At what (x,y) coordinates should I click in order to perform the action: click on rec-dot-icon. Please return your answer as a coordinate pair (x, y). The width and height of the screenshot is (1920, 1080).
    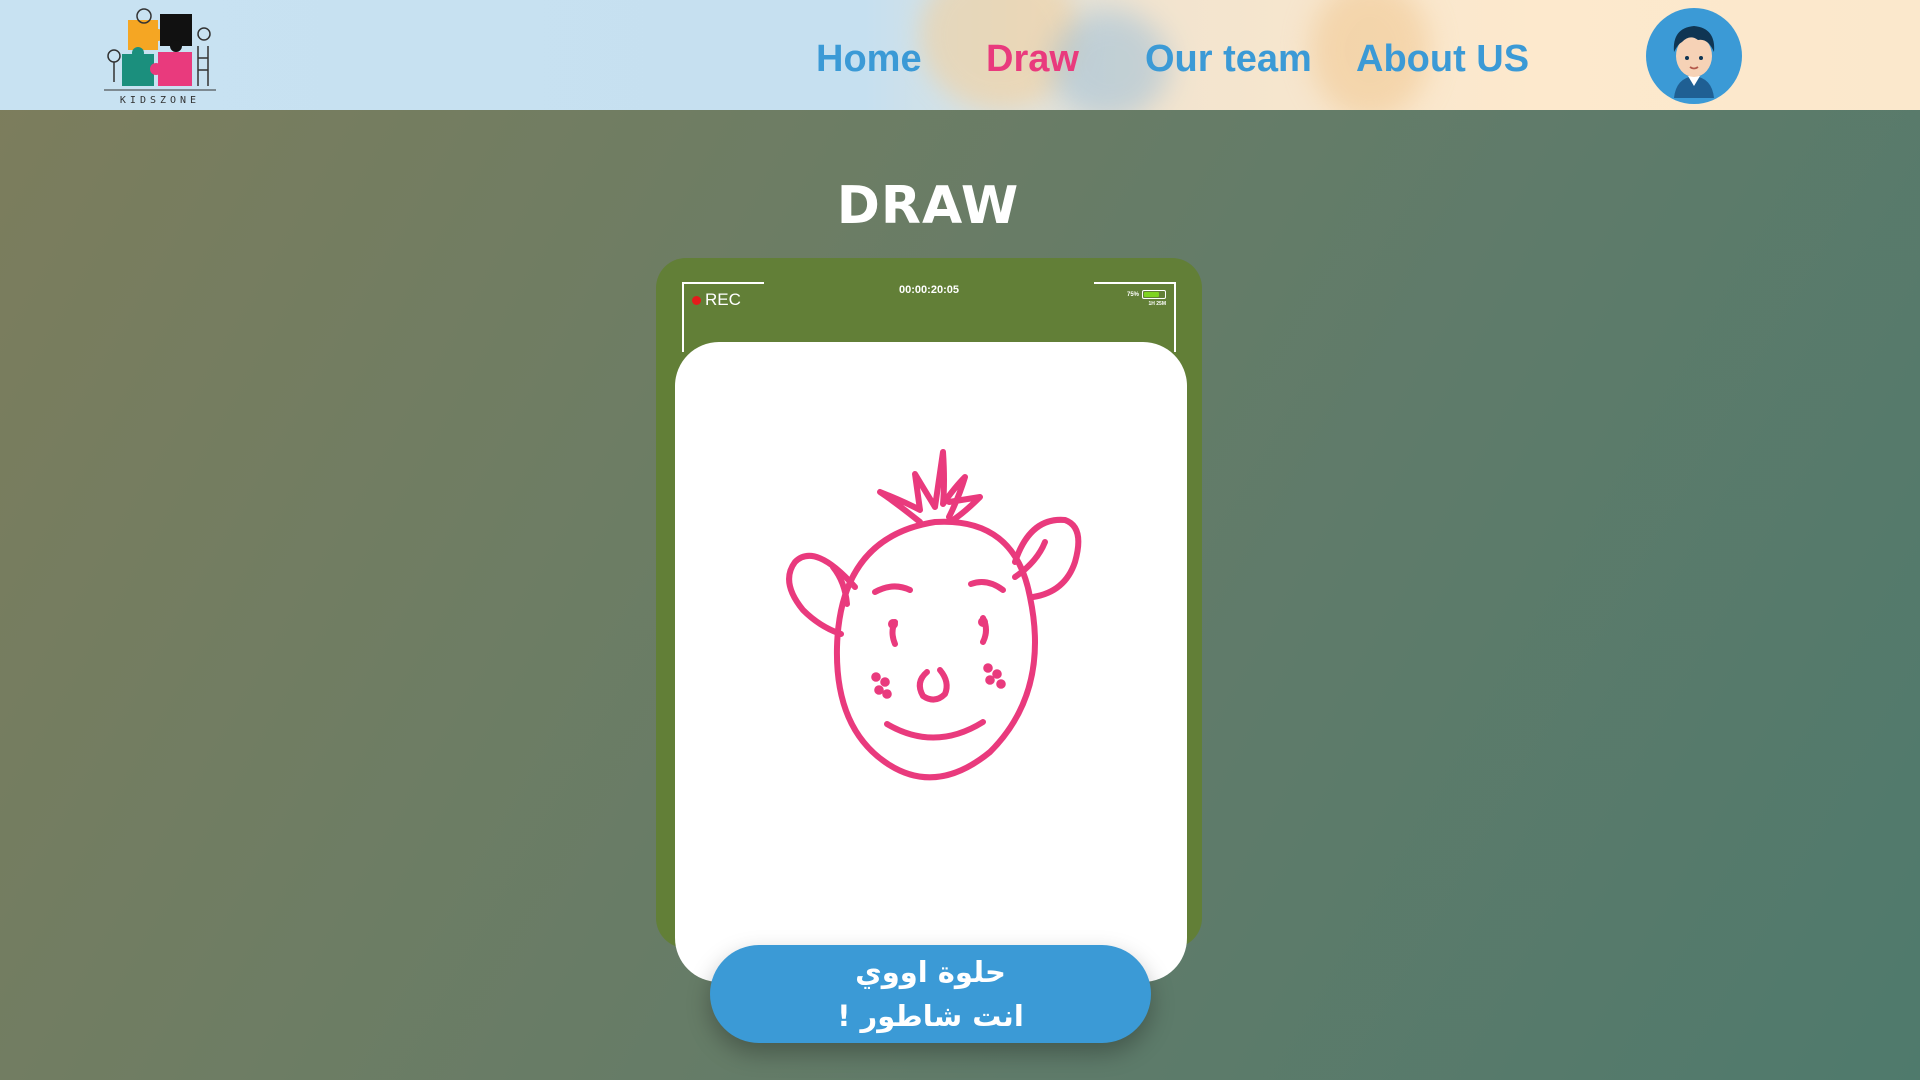
    Looking at the image, I should click on (696, 300).